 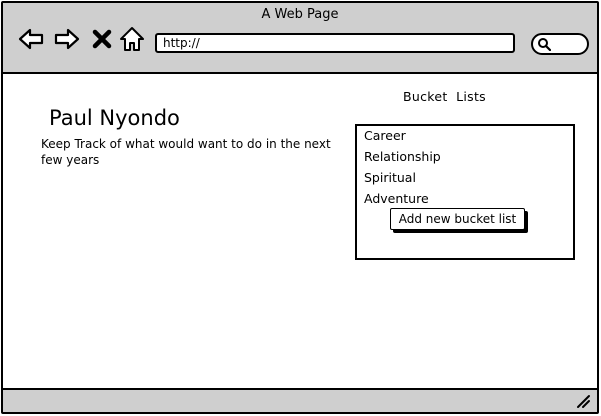 I want to click on forward-arrow-icon, so click(x=67, y=39).